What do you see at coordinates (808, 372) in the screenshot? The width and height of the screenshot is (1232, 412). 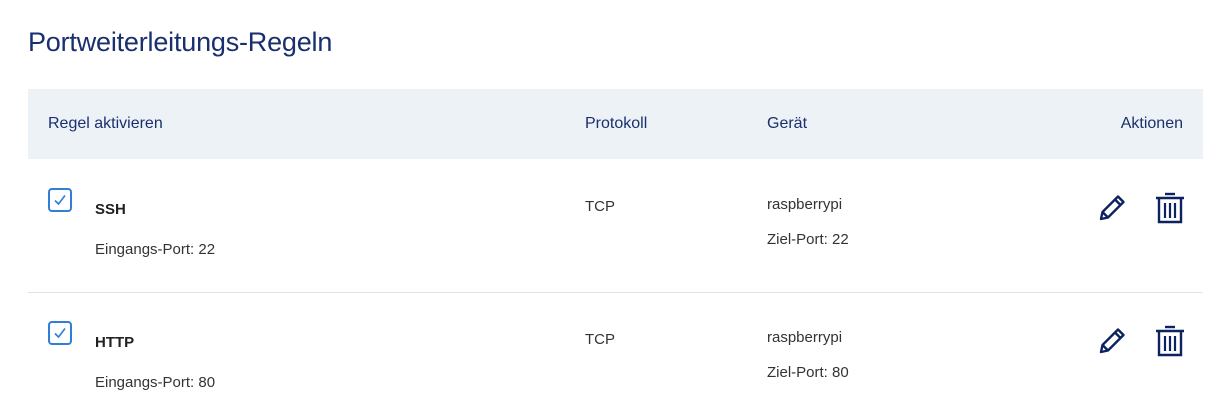 I see `target-port: Ziel-Port: 80` at bounding box center [808, 372].